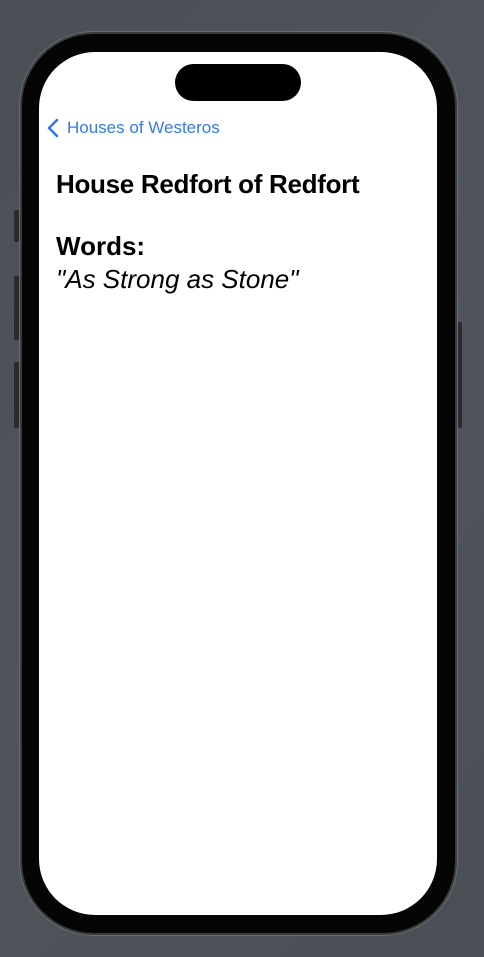  Describe the element at coordinates (208, 184) in the screenshot. I see `house-title: House Redfort of Redfort` at that location.